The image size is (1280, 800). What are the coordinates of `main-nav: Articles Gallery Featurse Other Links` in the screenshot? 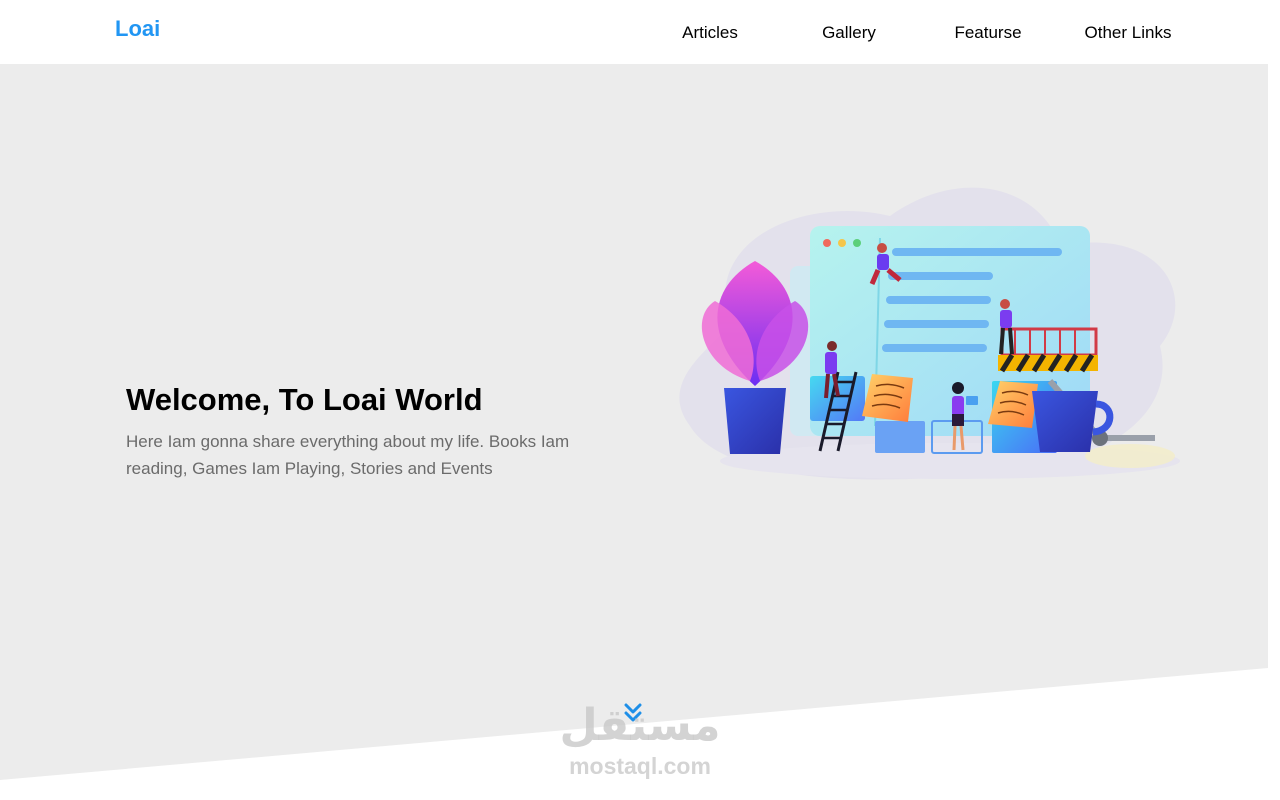 It's located at (640, 35).